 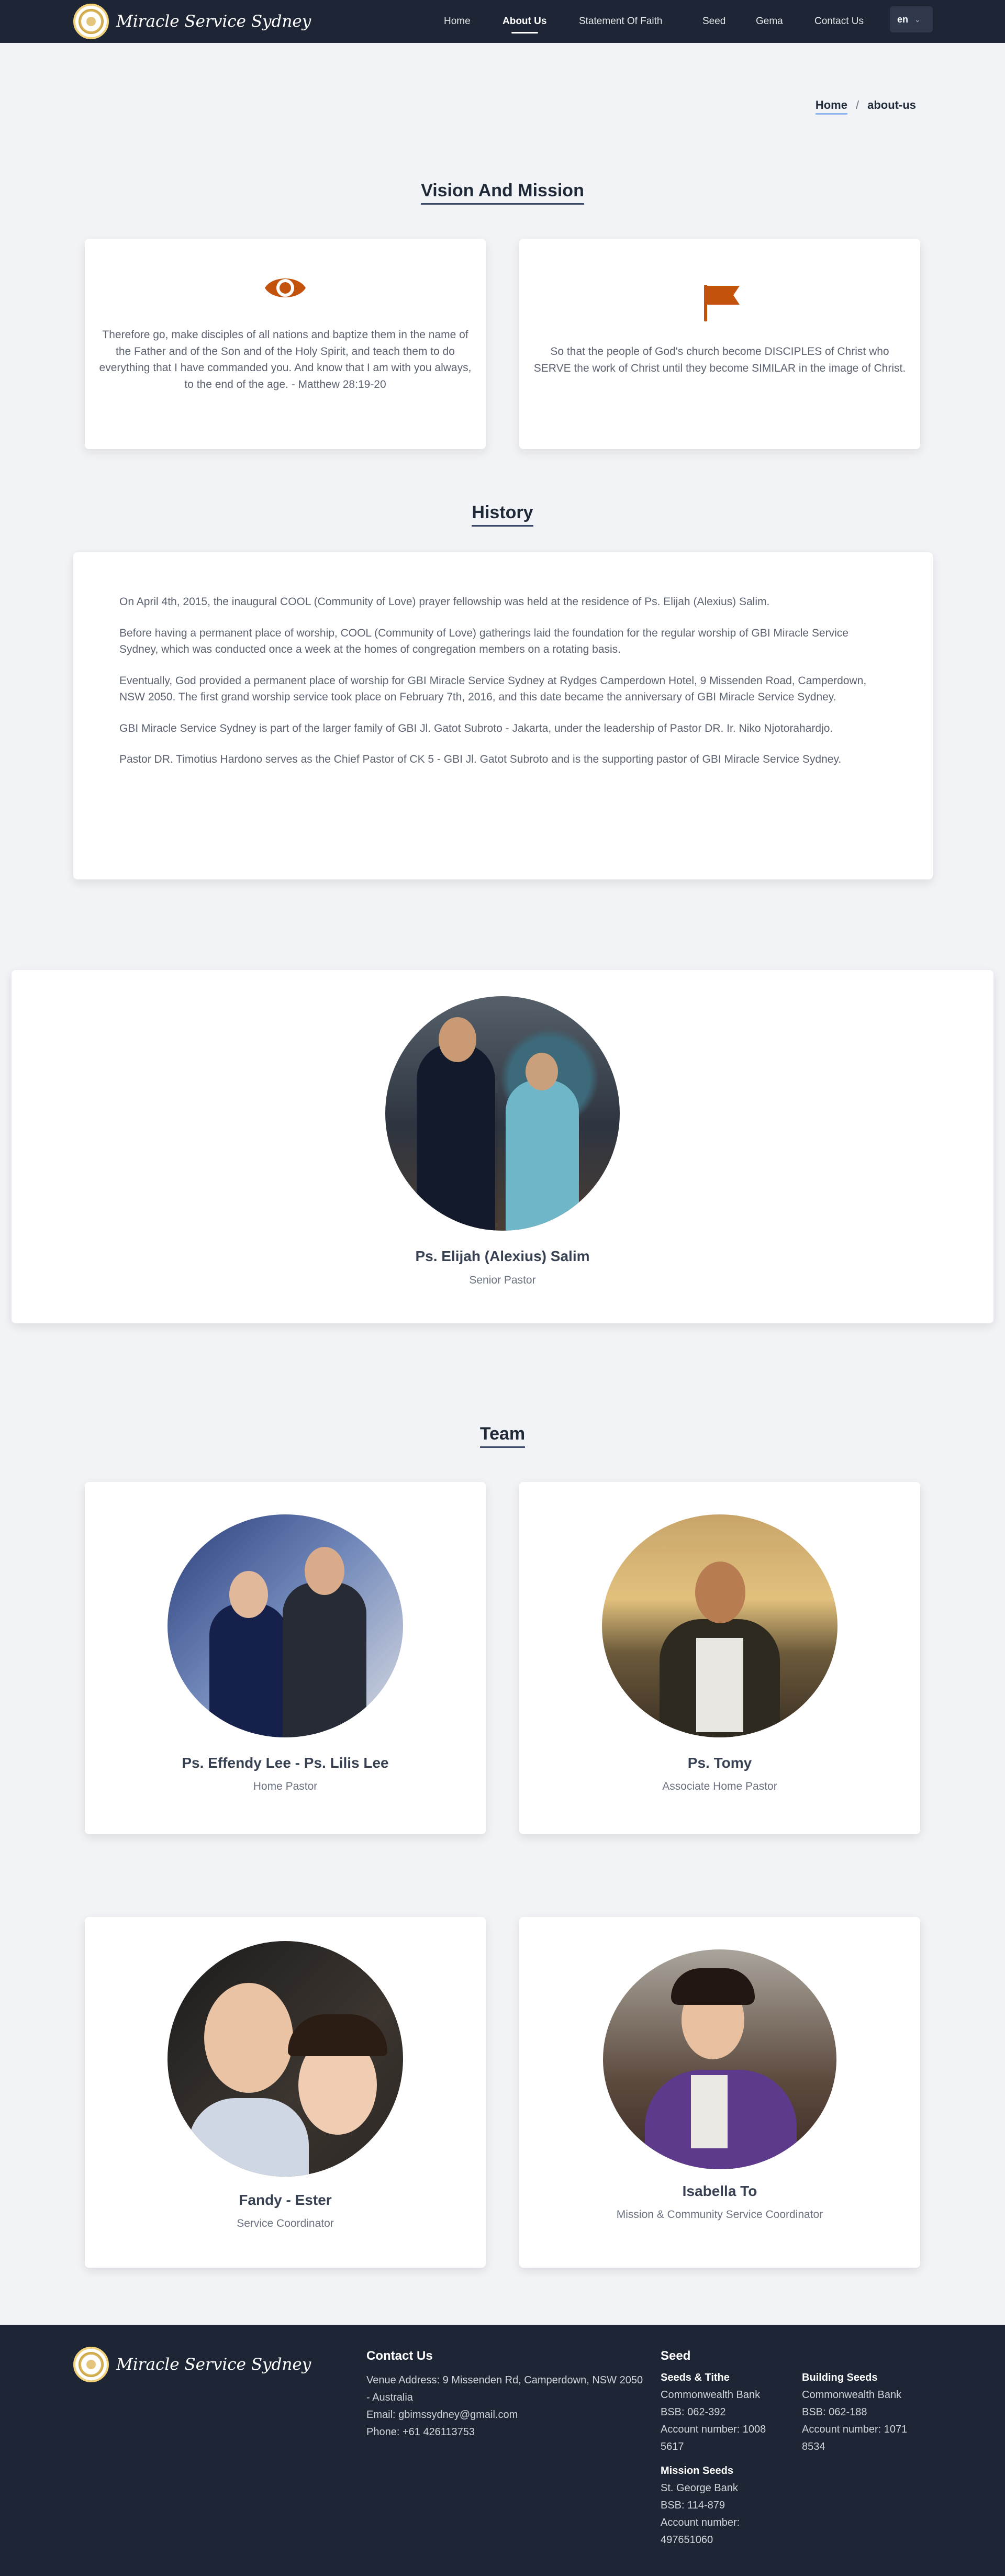 What do you see at coordinates (507, 2415) in the screenshot?
I see `footer-email: Email: gbimssydney@gmail.com` at bounding box center [507, 2415].